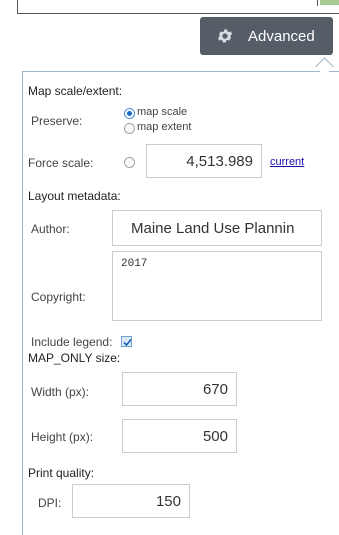 This screenshot has height=535, width=339. Describe the element at coordinates (179, 436) in the screenshot. I see `height-input: 500` at that location.